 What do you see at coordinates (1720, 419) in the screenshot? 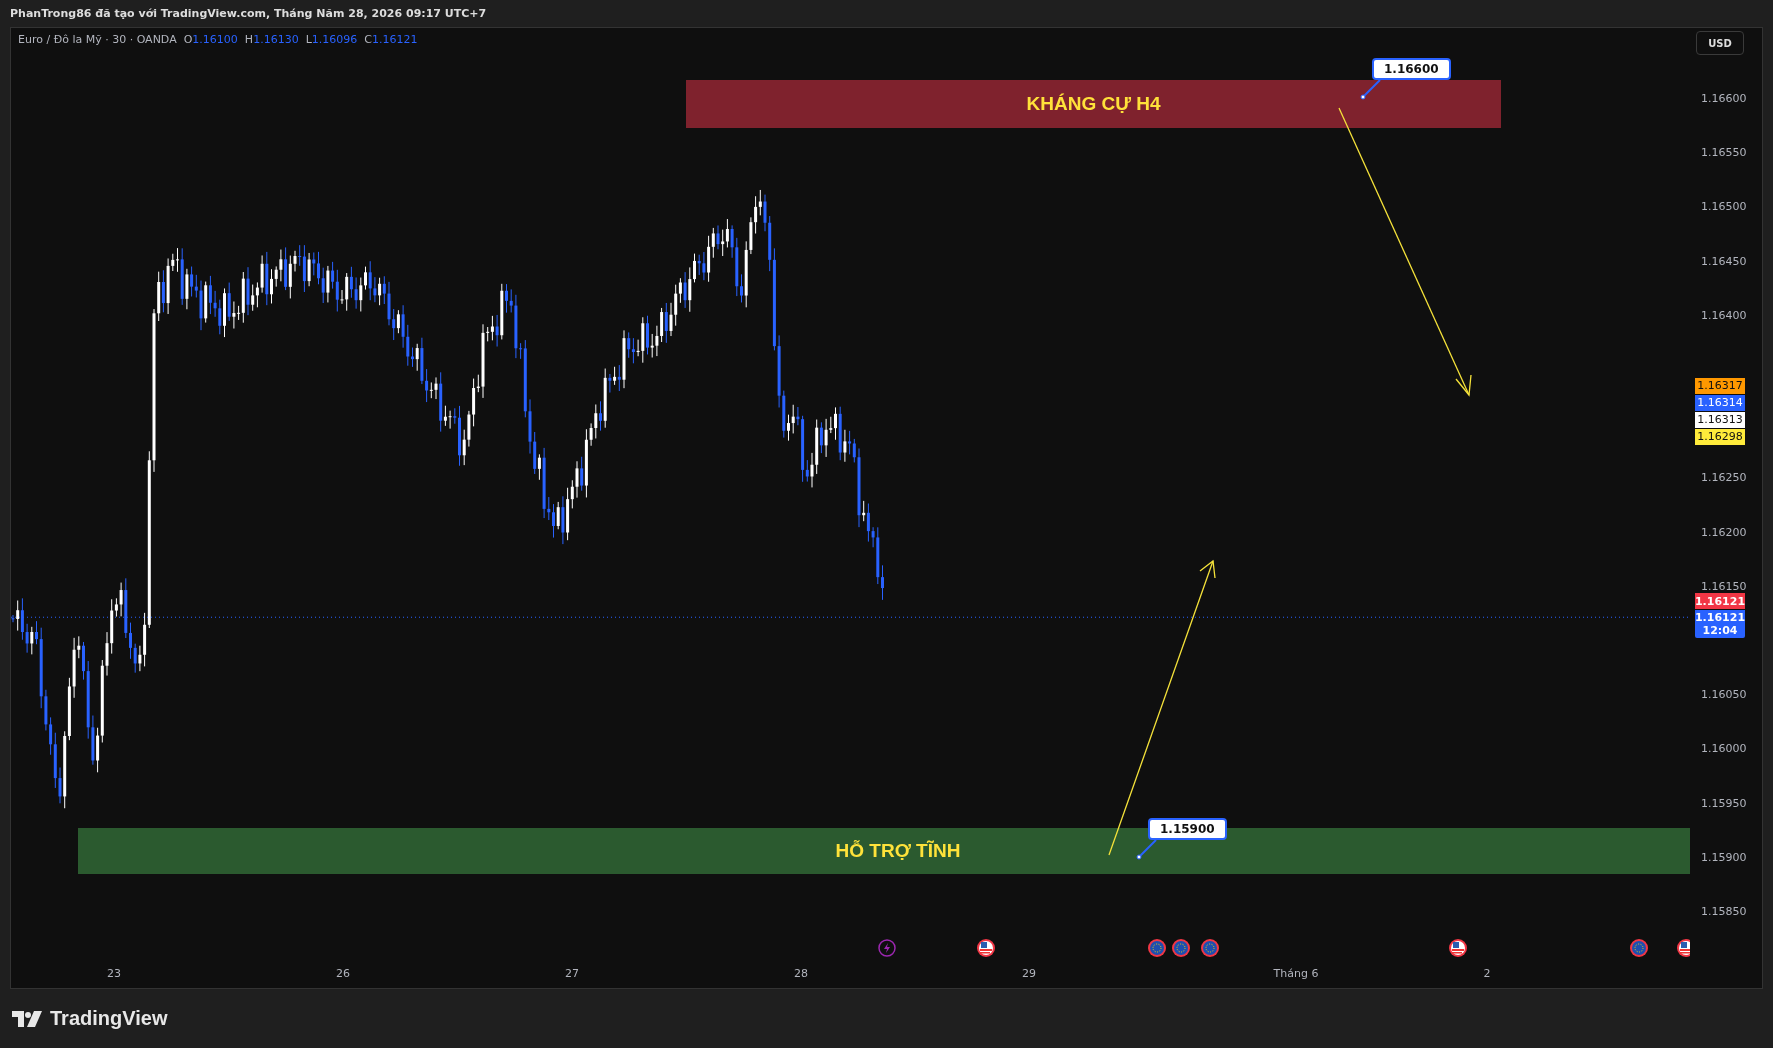
I see `price-tag: 1.16313` at bounding box center [1720, 419].